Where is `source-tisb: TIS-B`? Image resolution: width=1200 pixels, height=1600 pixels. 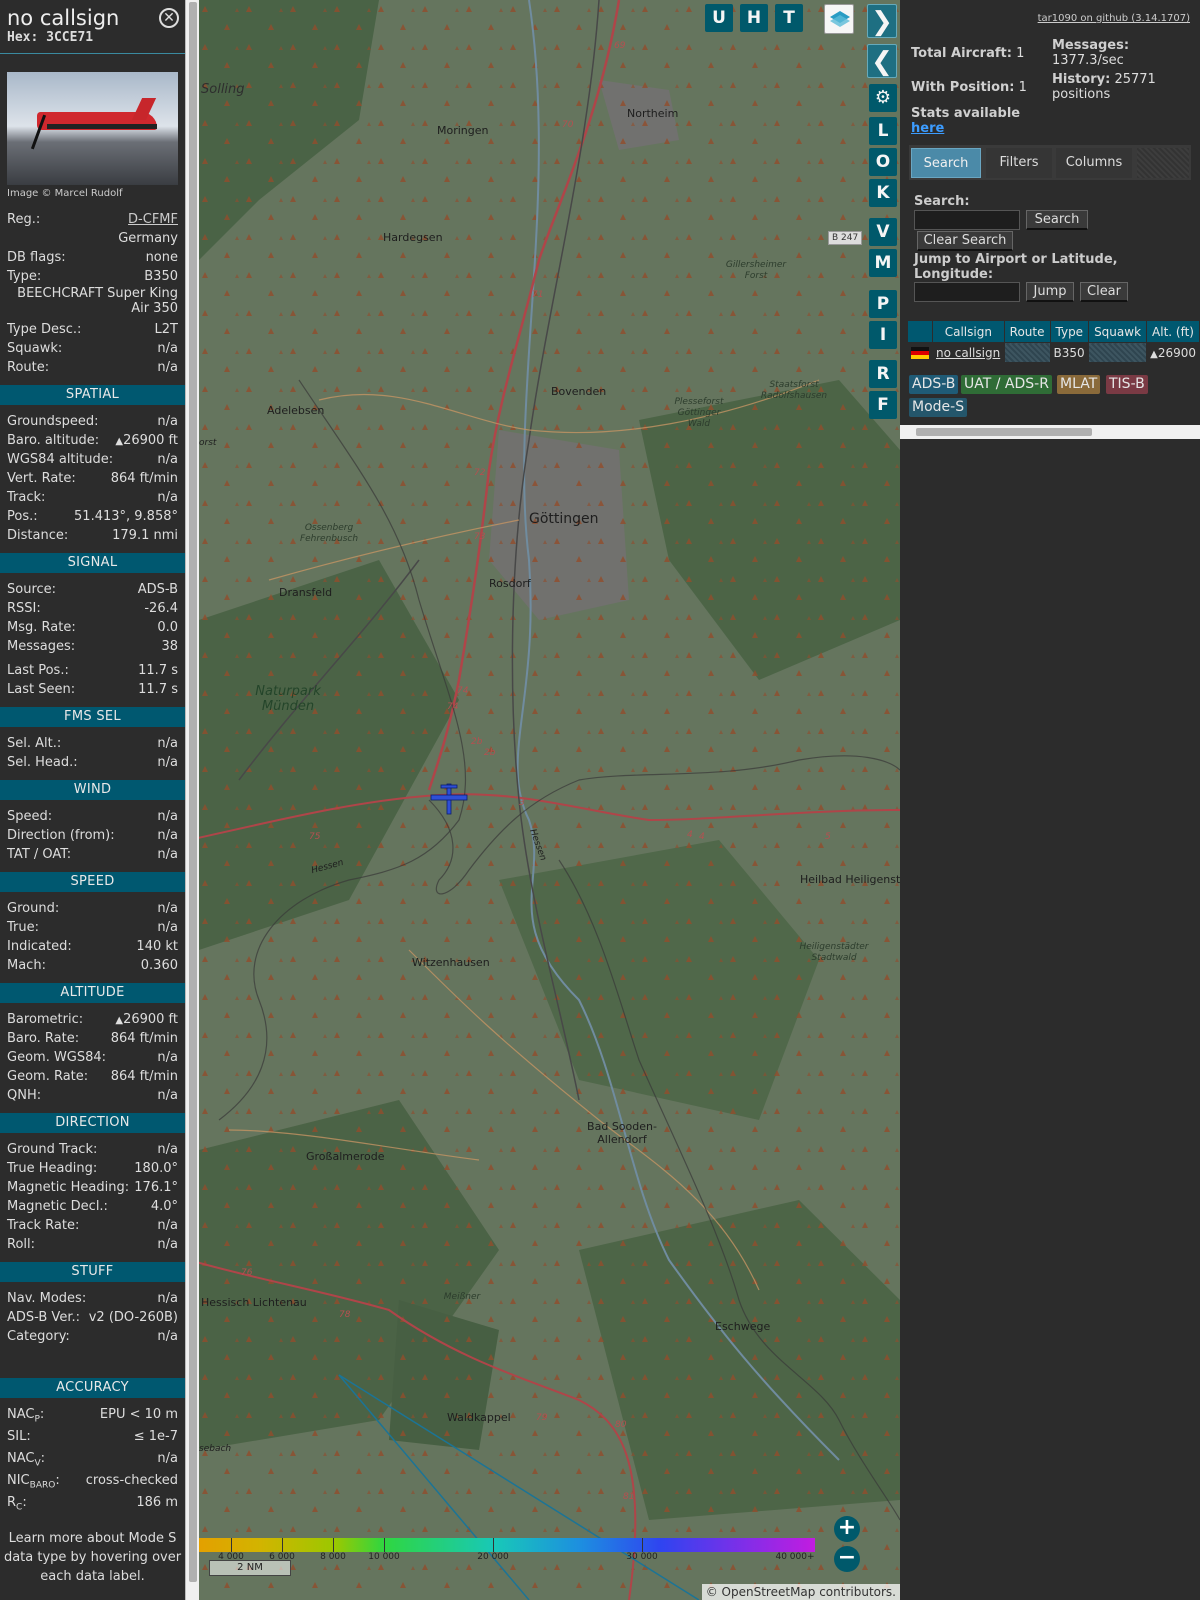
source-tisb: TIS-B is located at coordinates (1127, 384).